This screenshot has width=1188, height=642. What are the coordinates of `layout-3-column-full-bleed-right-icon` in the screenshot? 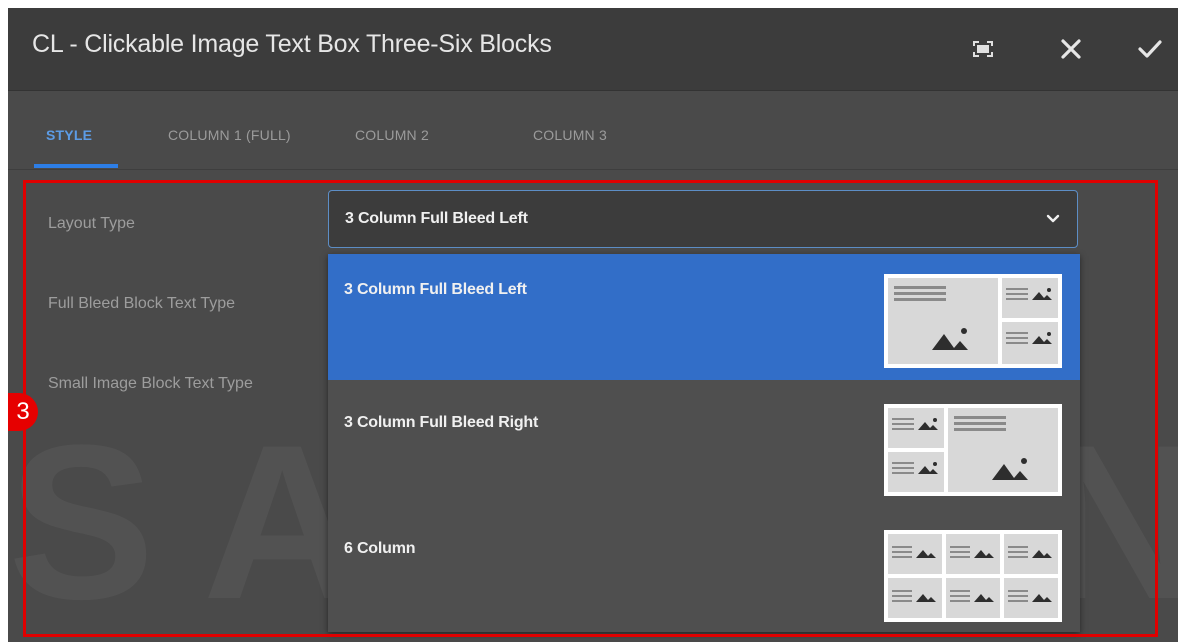 It's located at (973, 450).